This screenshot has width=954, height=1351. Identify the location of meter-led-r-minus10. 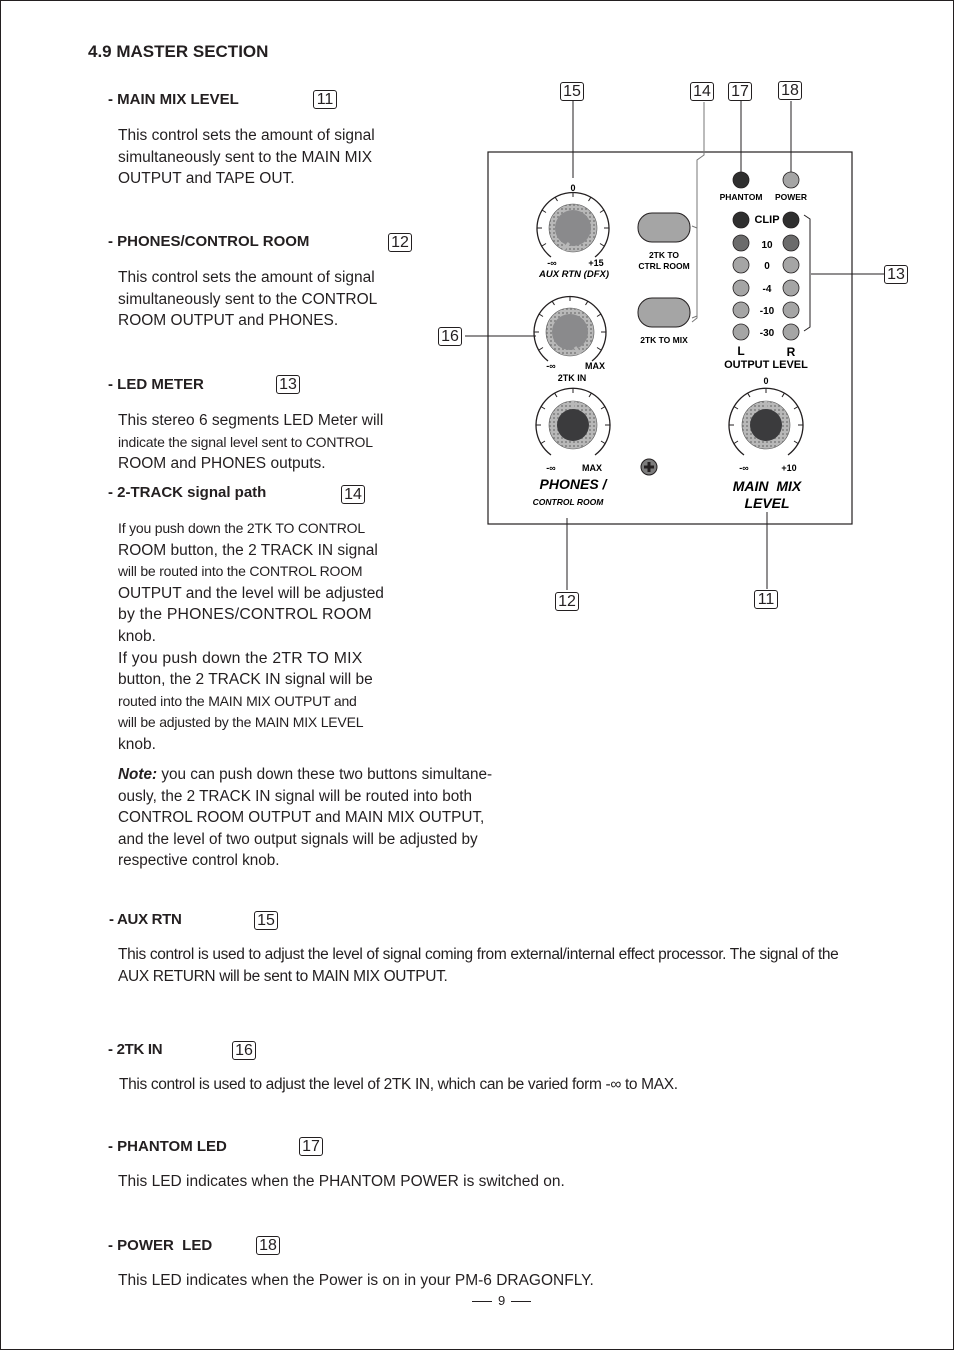
(791, 310).